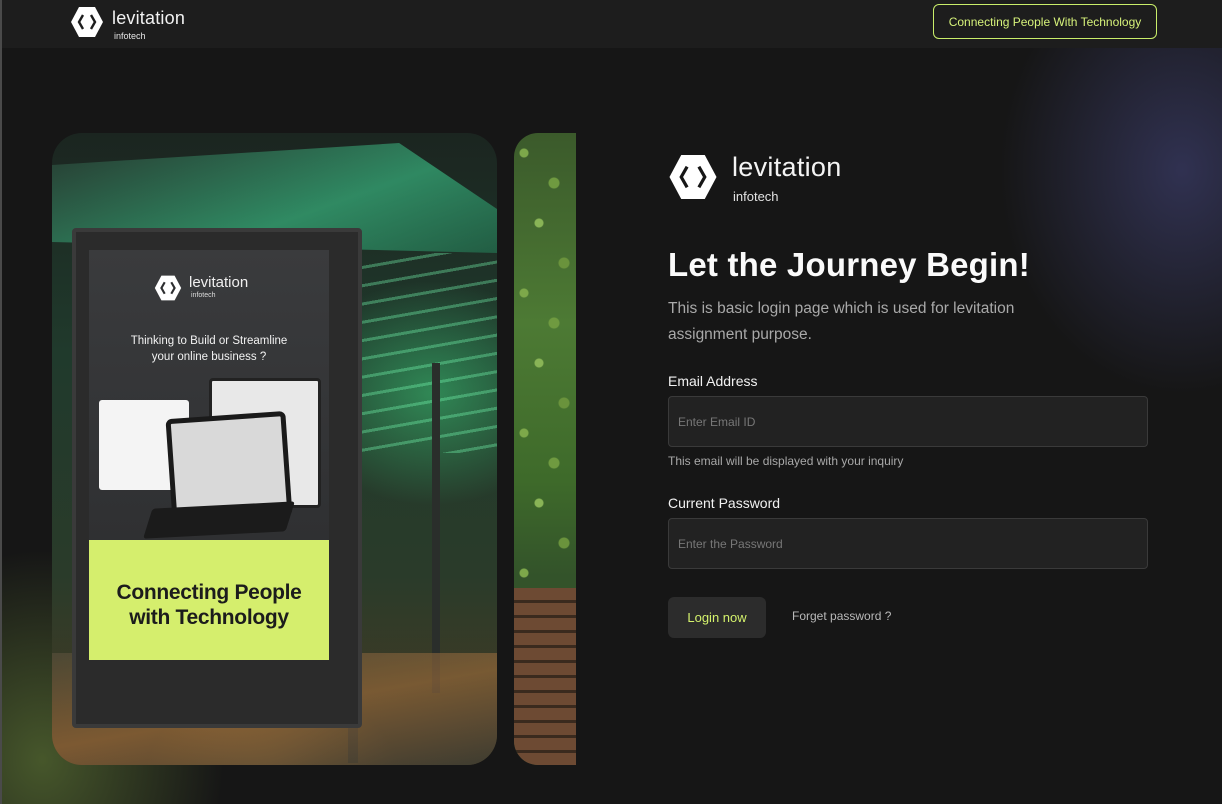 This screenshot has height=804, width=1222. What do you see at coordinates (130, 36) in the screenshot?
I see `brand-sub: infotech` at bounding box center [130, 36].